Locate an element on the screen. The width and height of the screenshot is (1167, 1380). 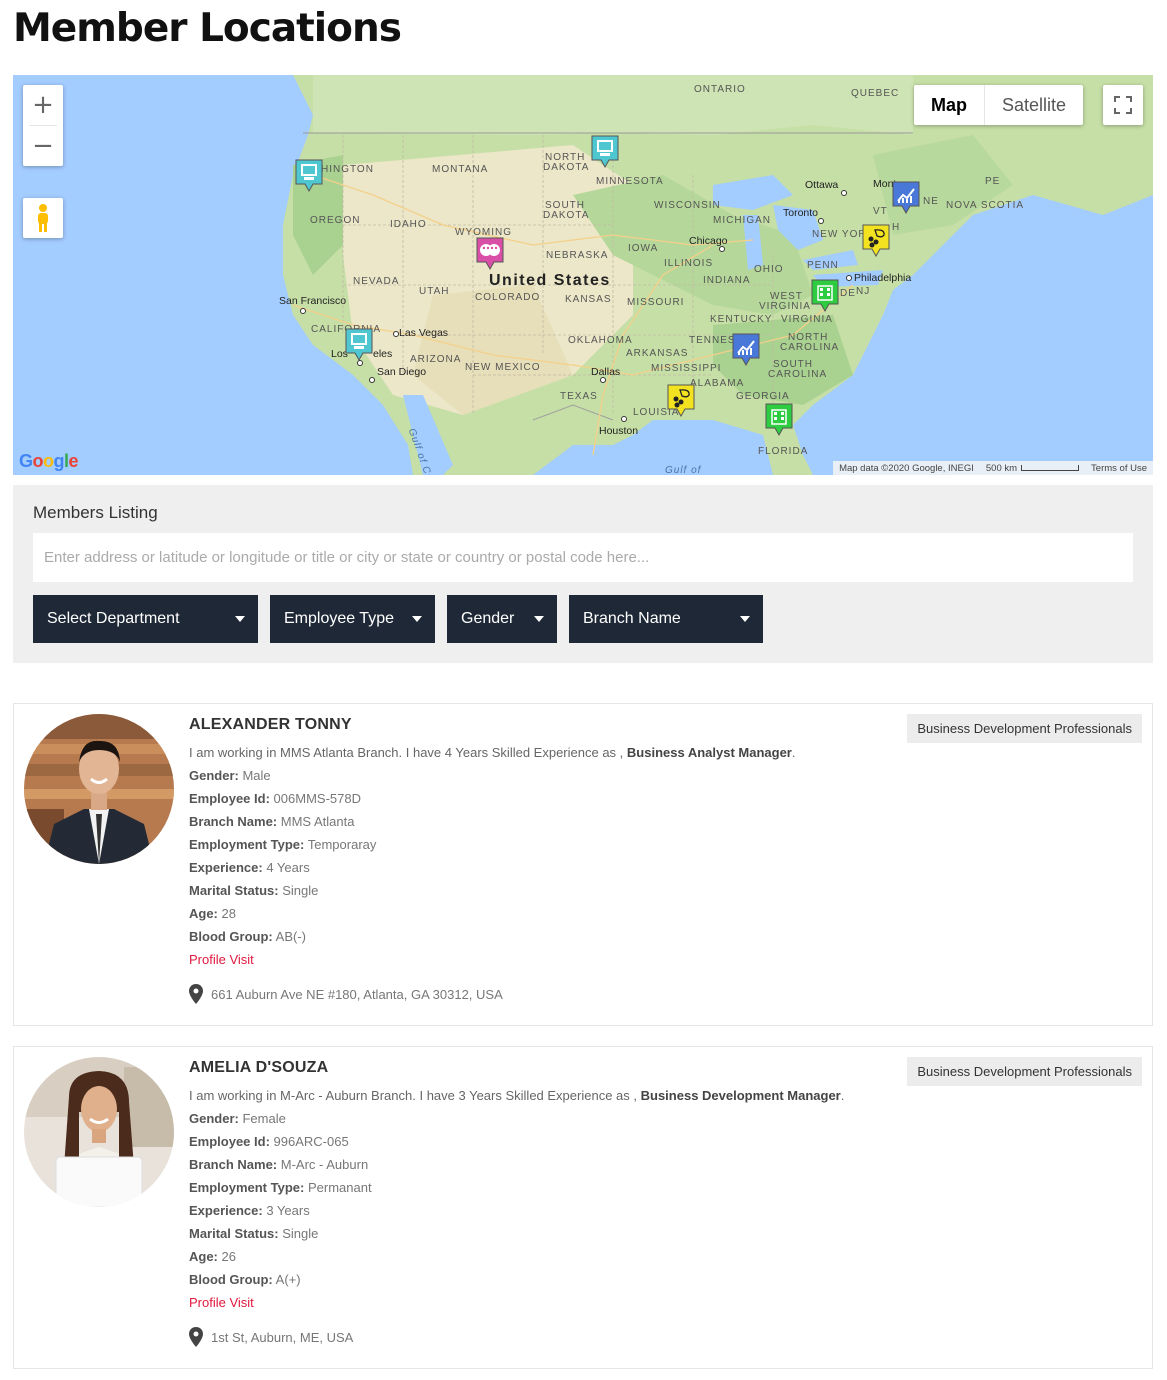
map-type-satellite-button: Satellite is located at coordinates (1034, 105).